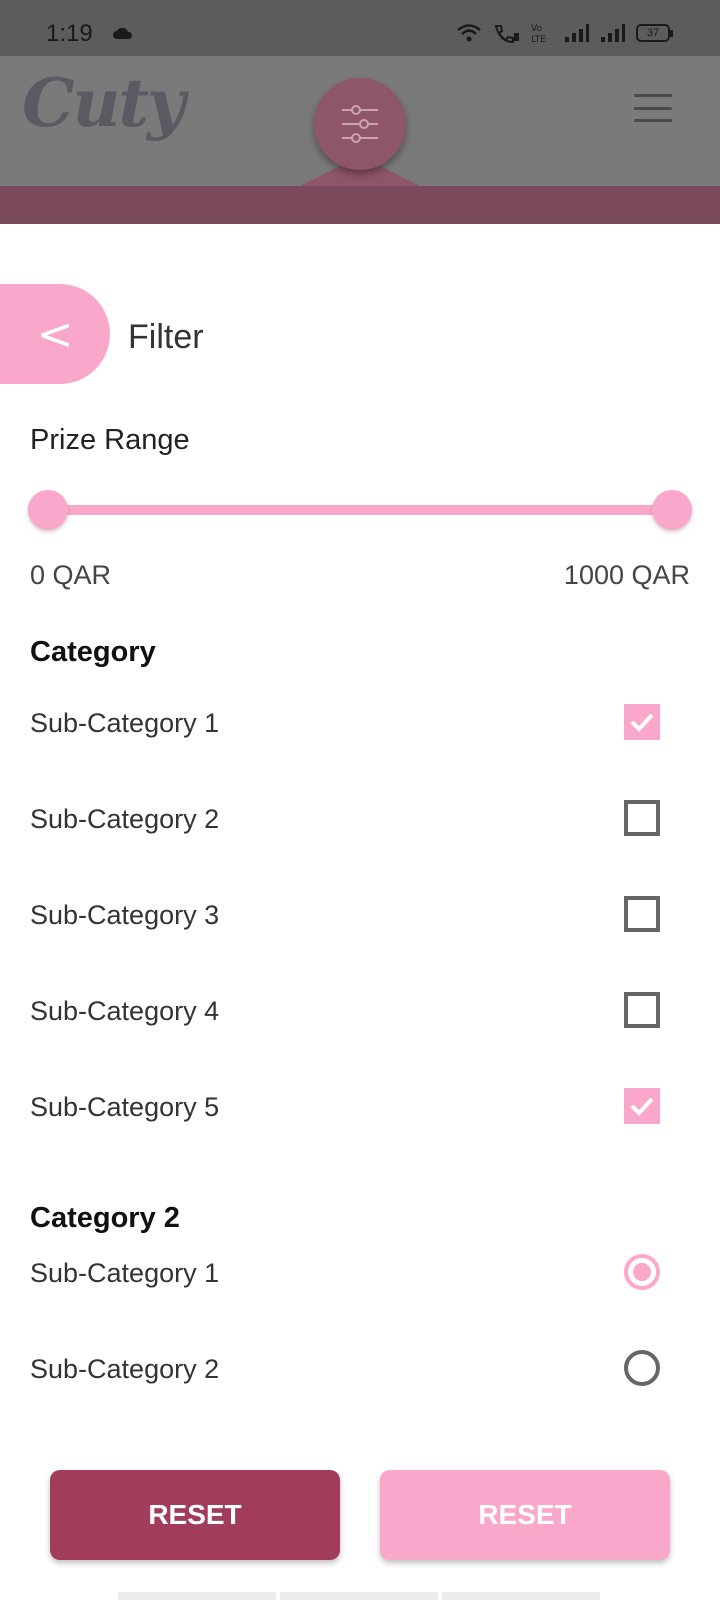 Image resolution: width=720 pixels, height=1600 pixels. I want to click on signal-2-icon, so click(613, 33).